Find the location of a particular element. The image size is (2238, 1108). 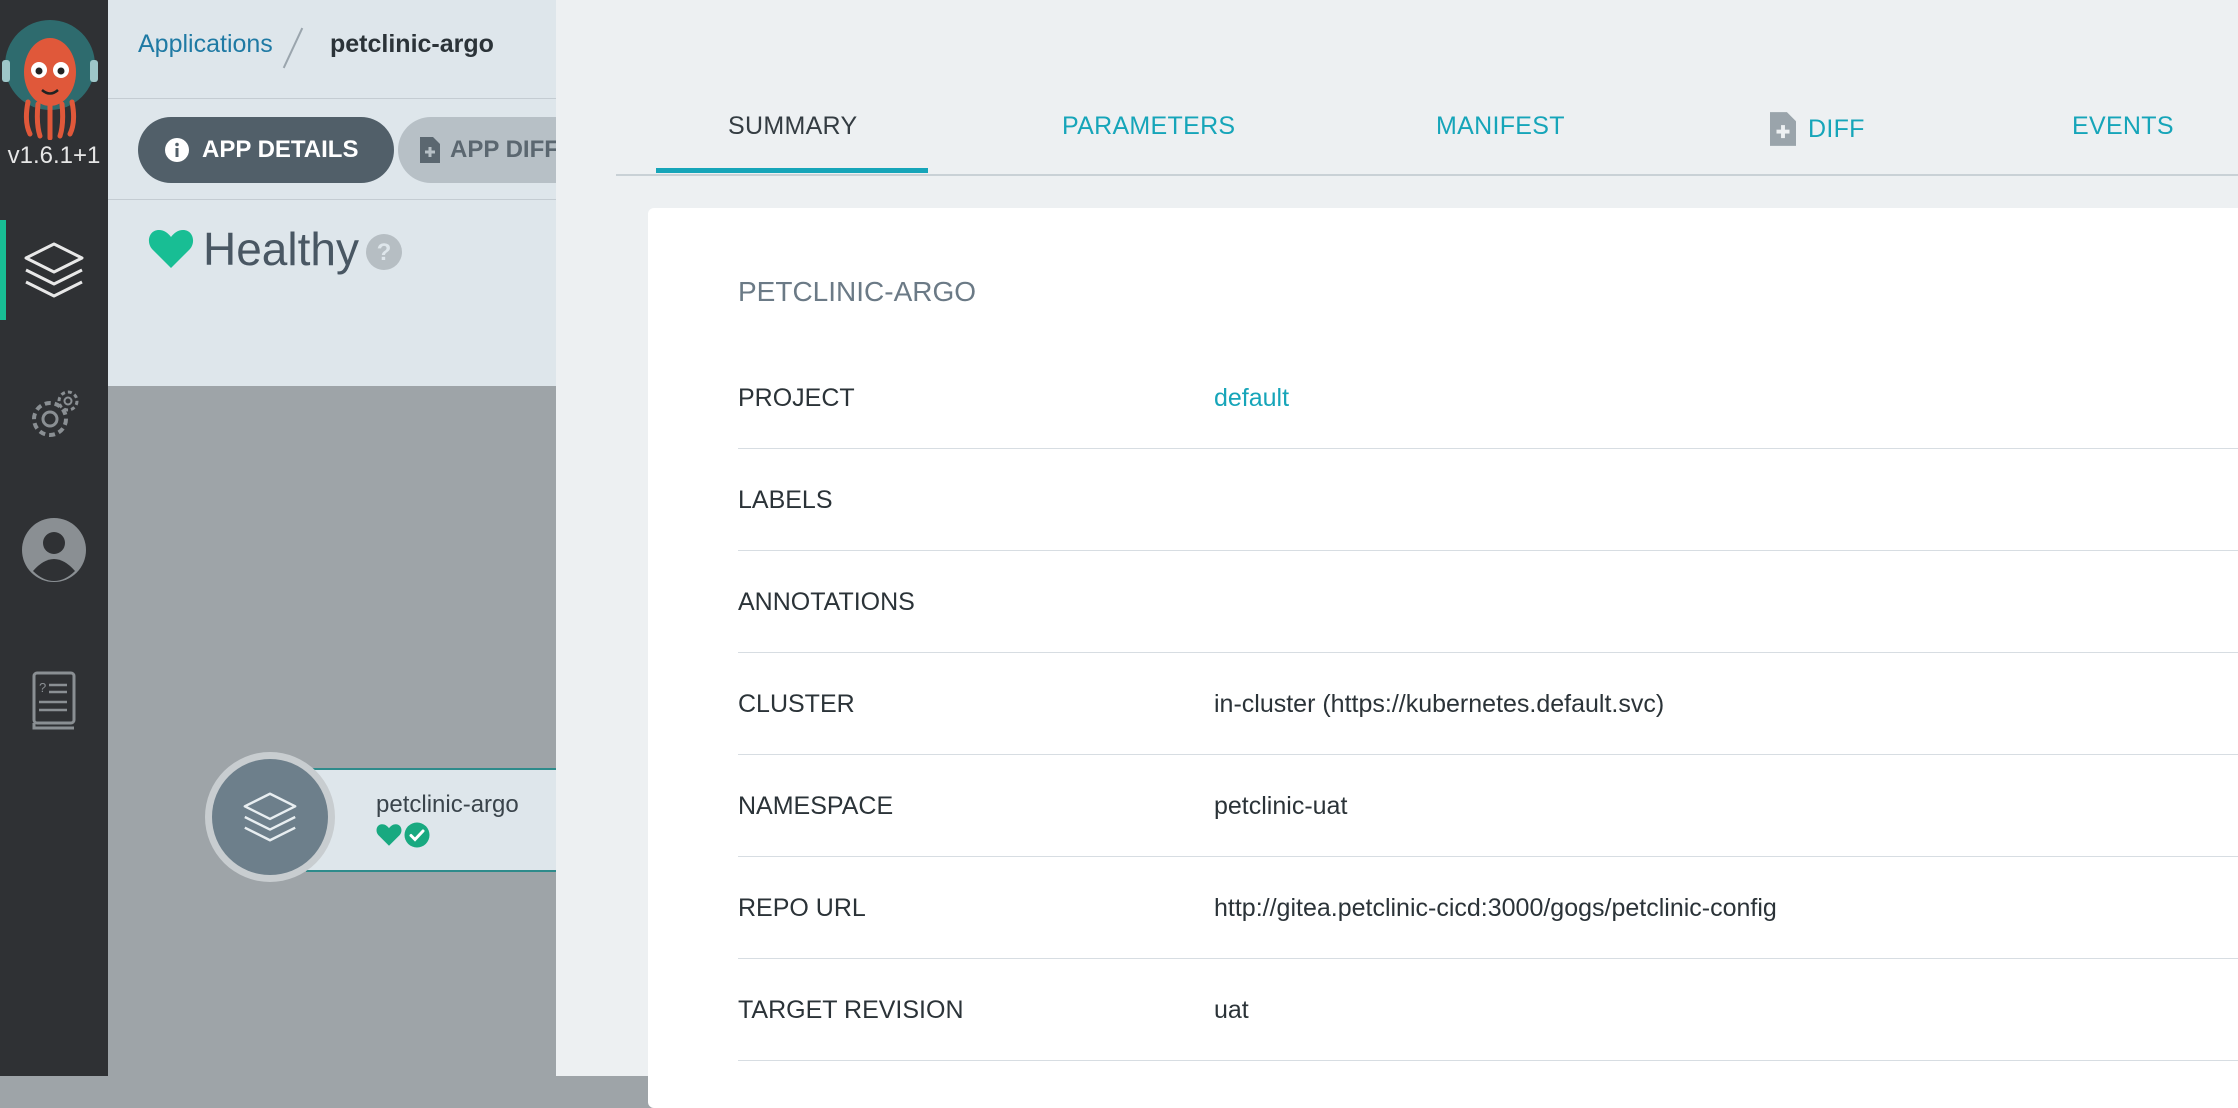

row-label-project: PROJECT is located at coordinates (796, 398).